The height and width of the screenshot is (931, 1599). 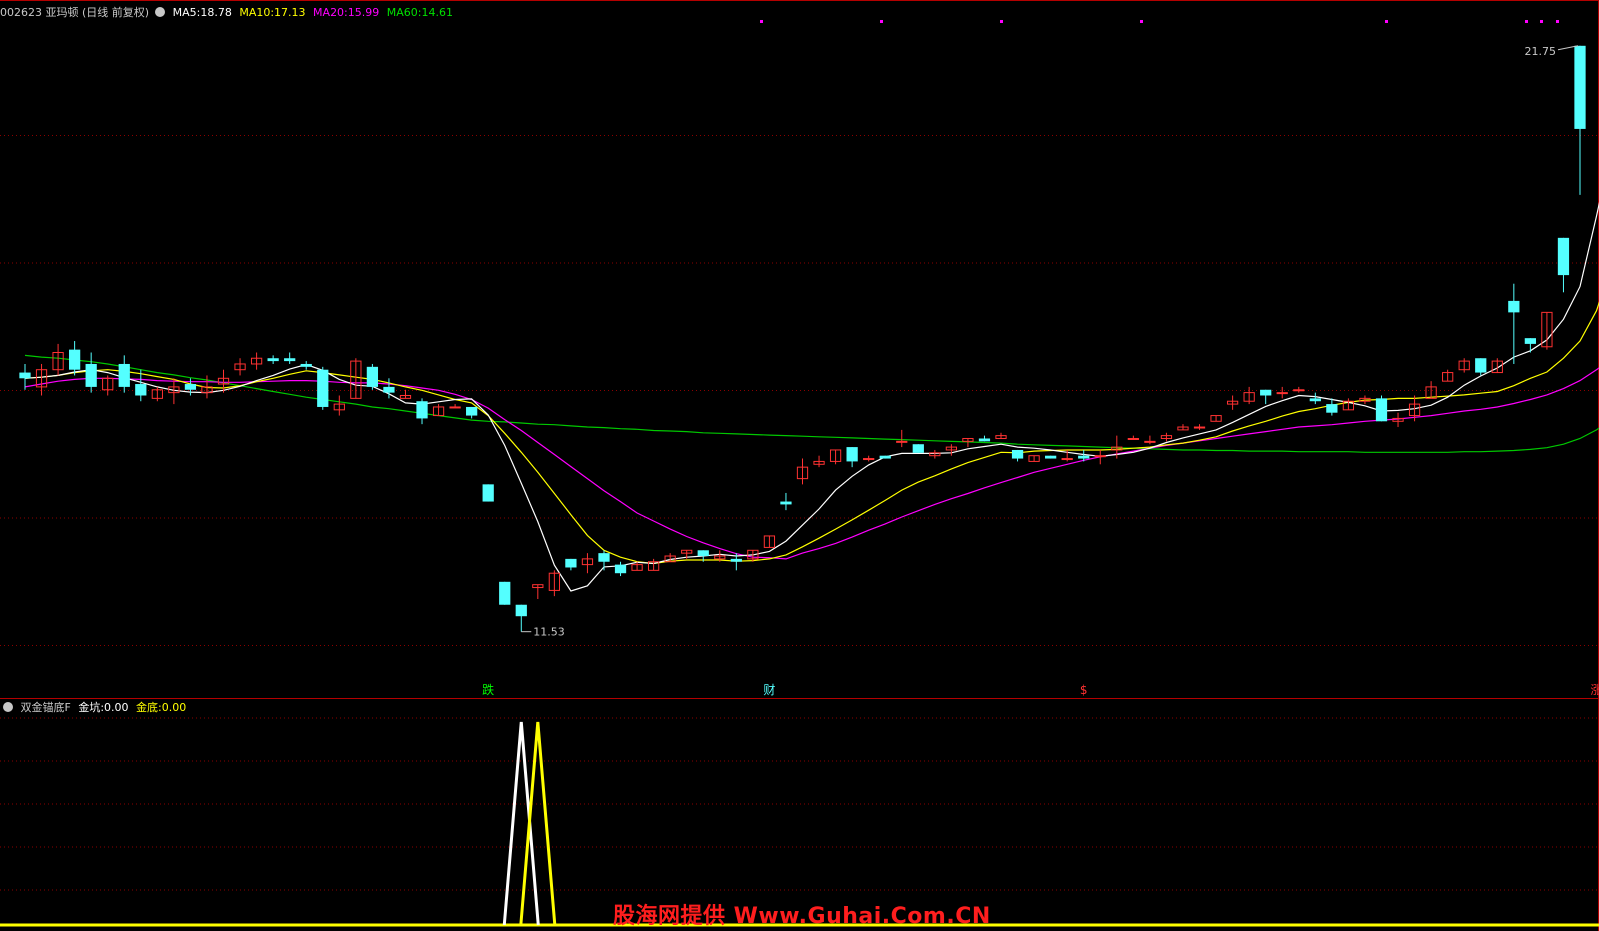 I want to click on ma60-label: MA60:, so click(x=404, y=12).